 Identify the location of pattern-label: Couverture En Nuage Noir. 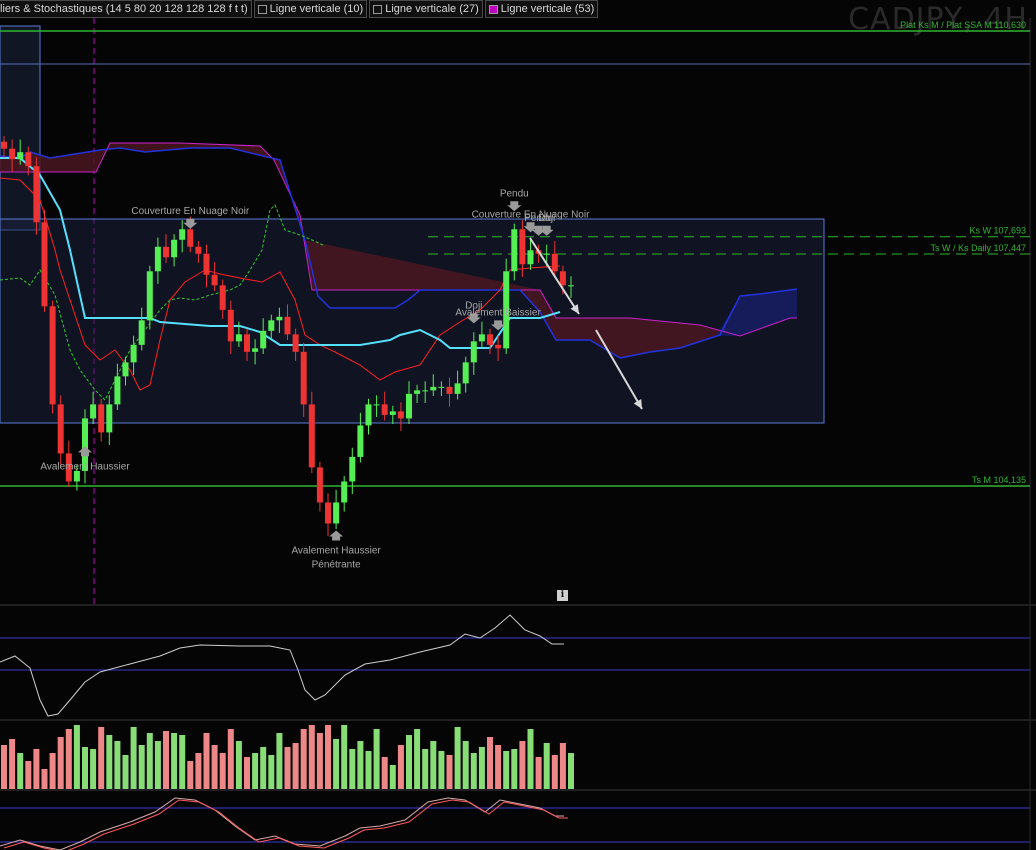
(190, 211).